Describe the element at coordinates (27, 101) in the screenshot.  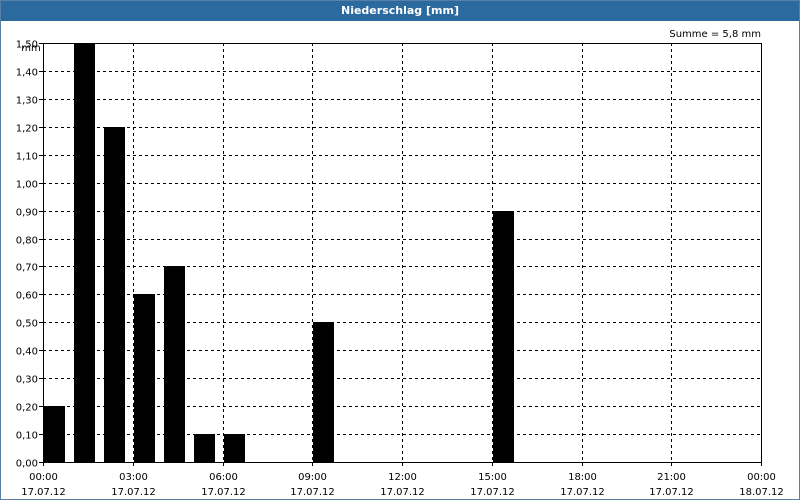
I see `y-tick-label: 1,30` at that location.